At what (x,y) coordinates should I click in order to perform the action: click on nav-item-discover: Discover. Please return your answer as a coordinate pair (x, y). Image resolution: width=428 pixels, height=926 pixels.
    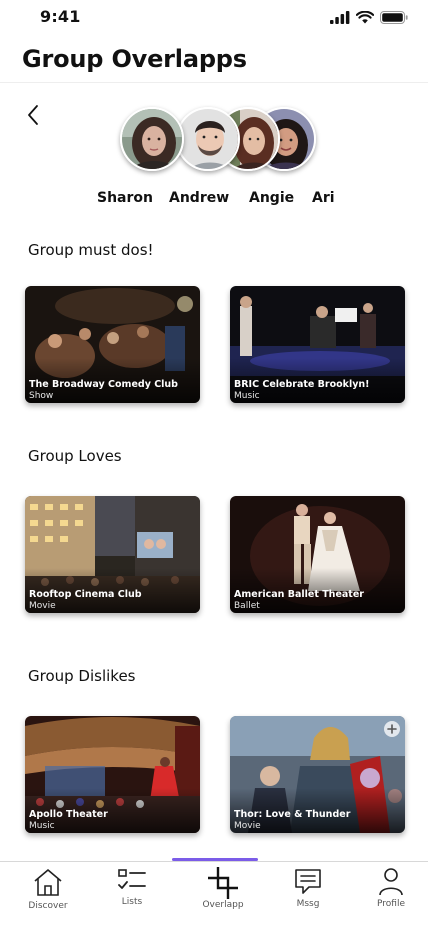
    Looking at the image, I should click on (48, 894).